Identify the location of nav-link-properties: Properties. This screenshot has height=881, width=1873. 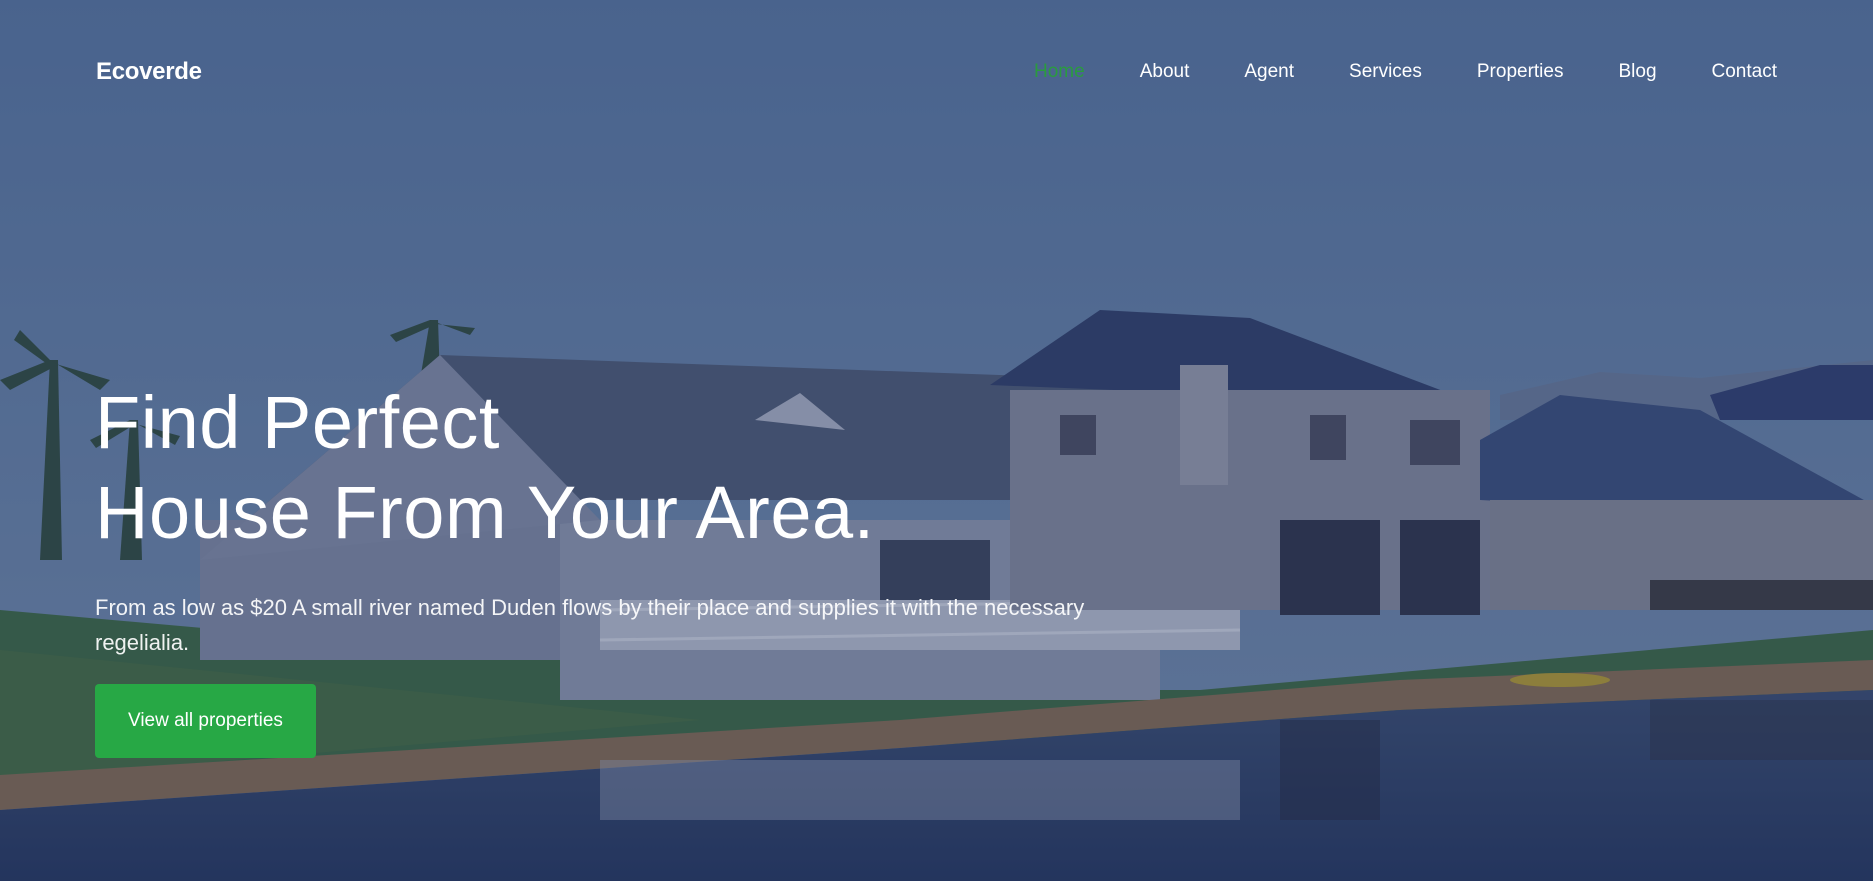
(1520, 71).